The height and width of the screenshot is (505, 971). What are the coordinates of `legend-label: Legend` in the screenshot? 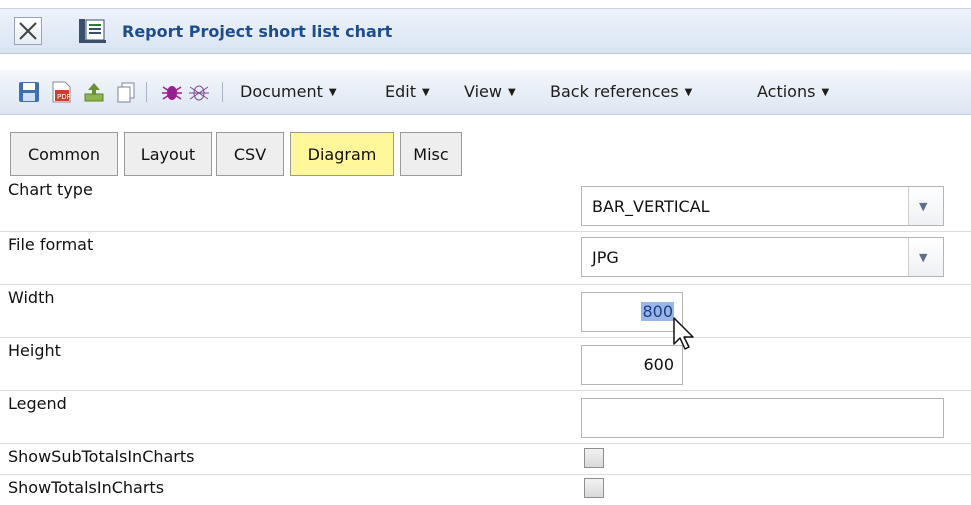 It's located at (37, 403).